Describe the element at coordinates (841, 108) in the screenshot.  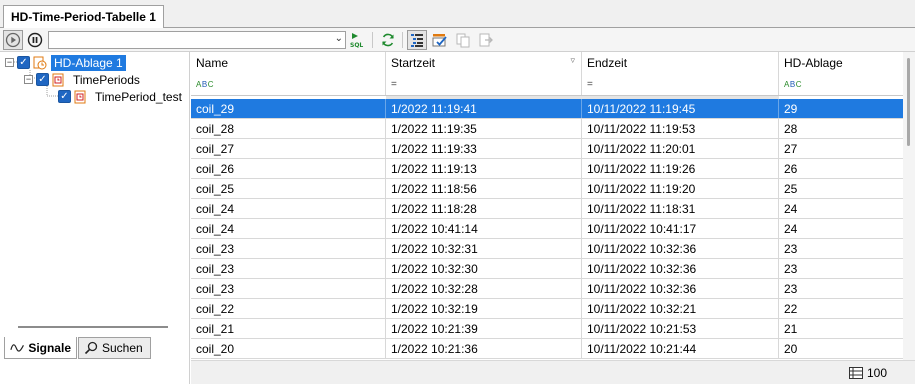
I see `cell-hd-ablage: 29` at that location.